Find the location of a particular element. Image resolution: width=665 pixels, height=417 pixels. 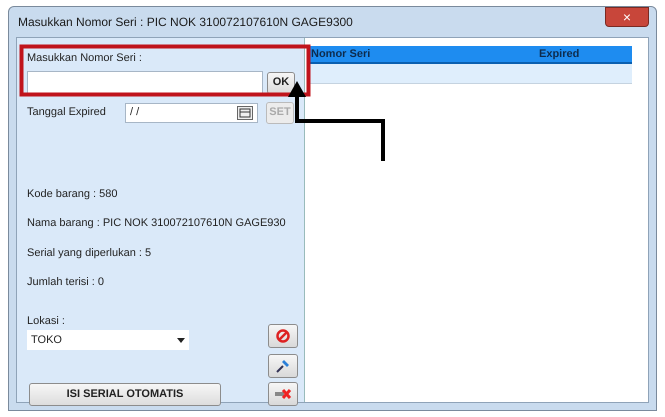

column-header: Nomor Seri is located at coordinates (422, 54).